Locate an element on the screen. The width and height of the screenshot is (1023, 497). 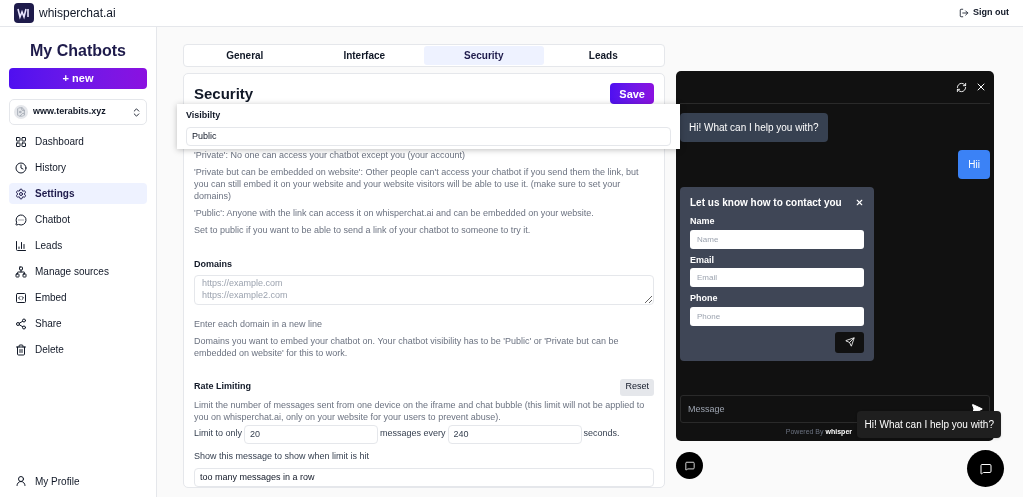
sign-out-button: Sign out is located at coordinates (984, 13).